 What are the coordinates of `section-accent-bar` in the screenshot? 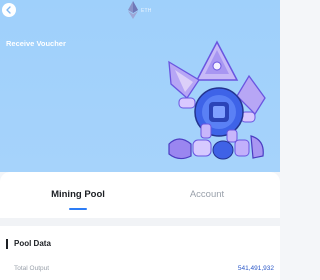 It's located at (7, 244).